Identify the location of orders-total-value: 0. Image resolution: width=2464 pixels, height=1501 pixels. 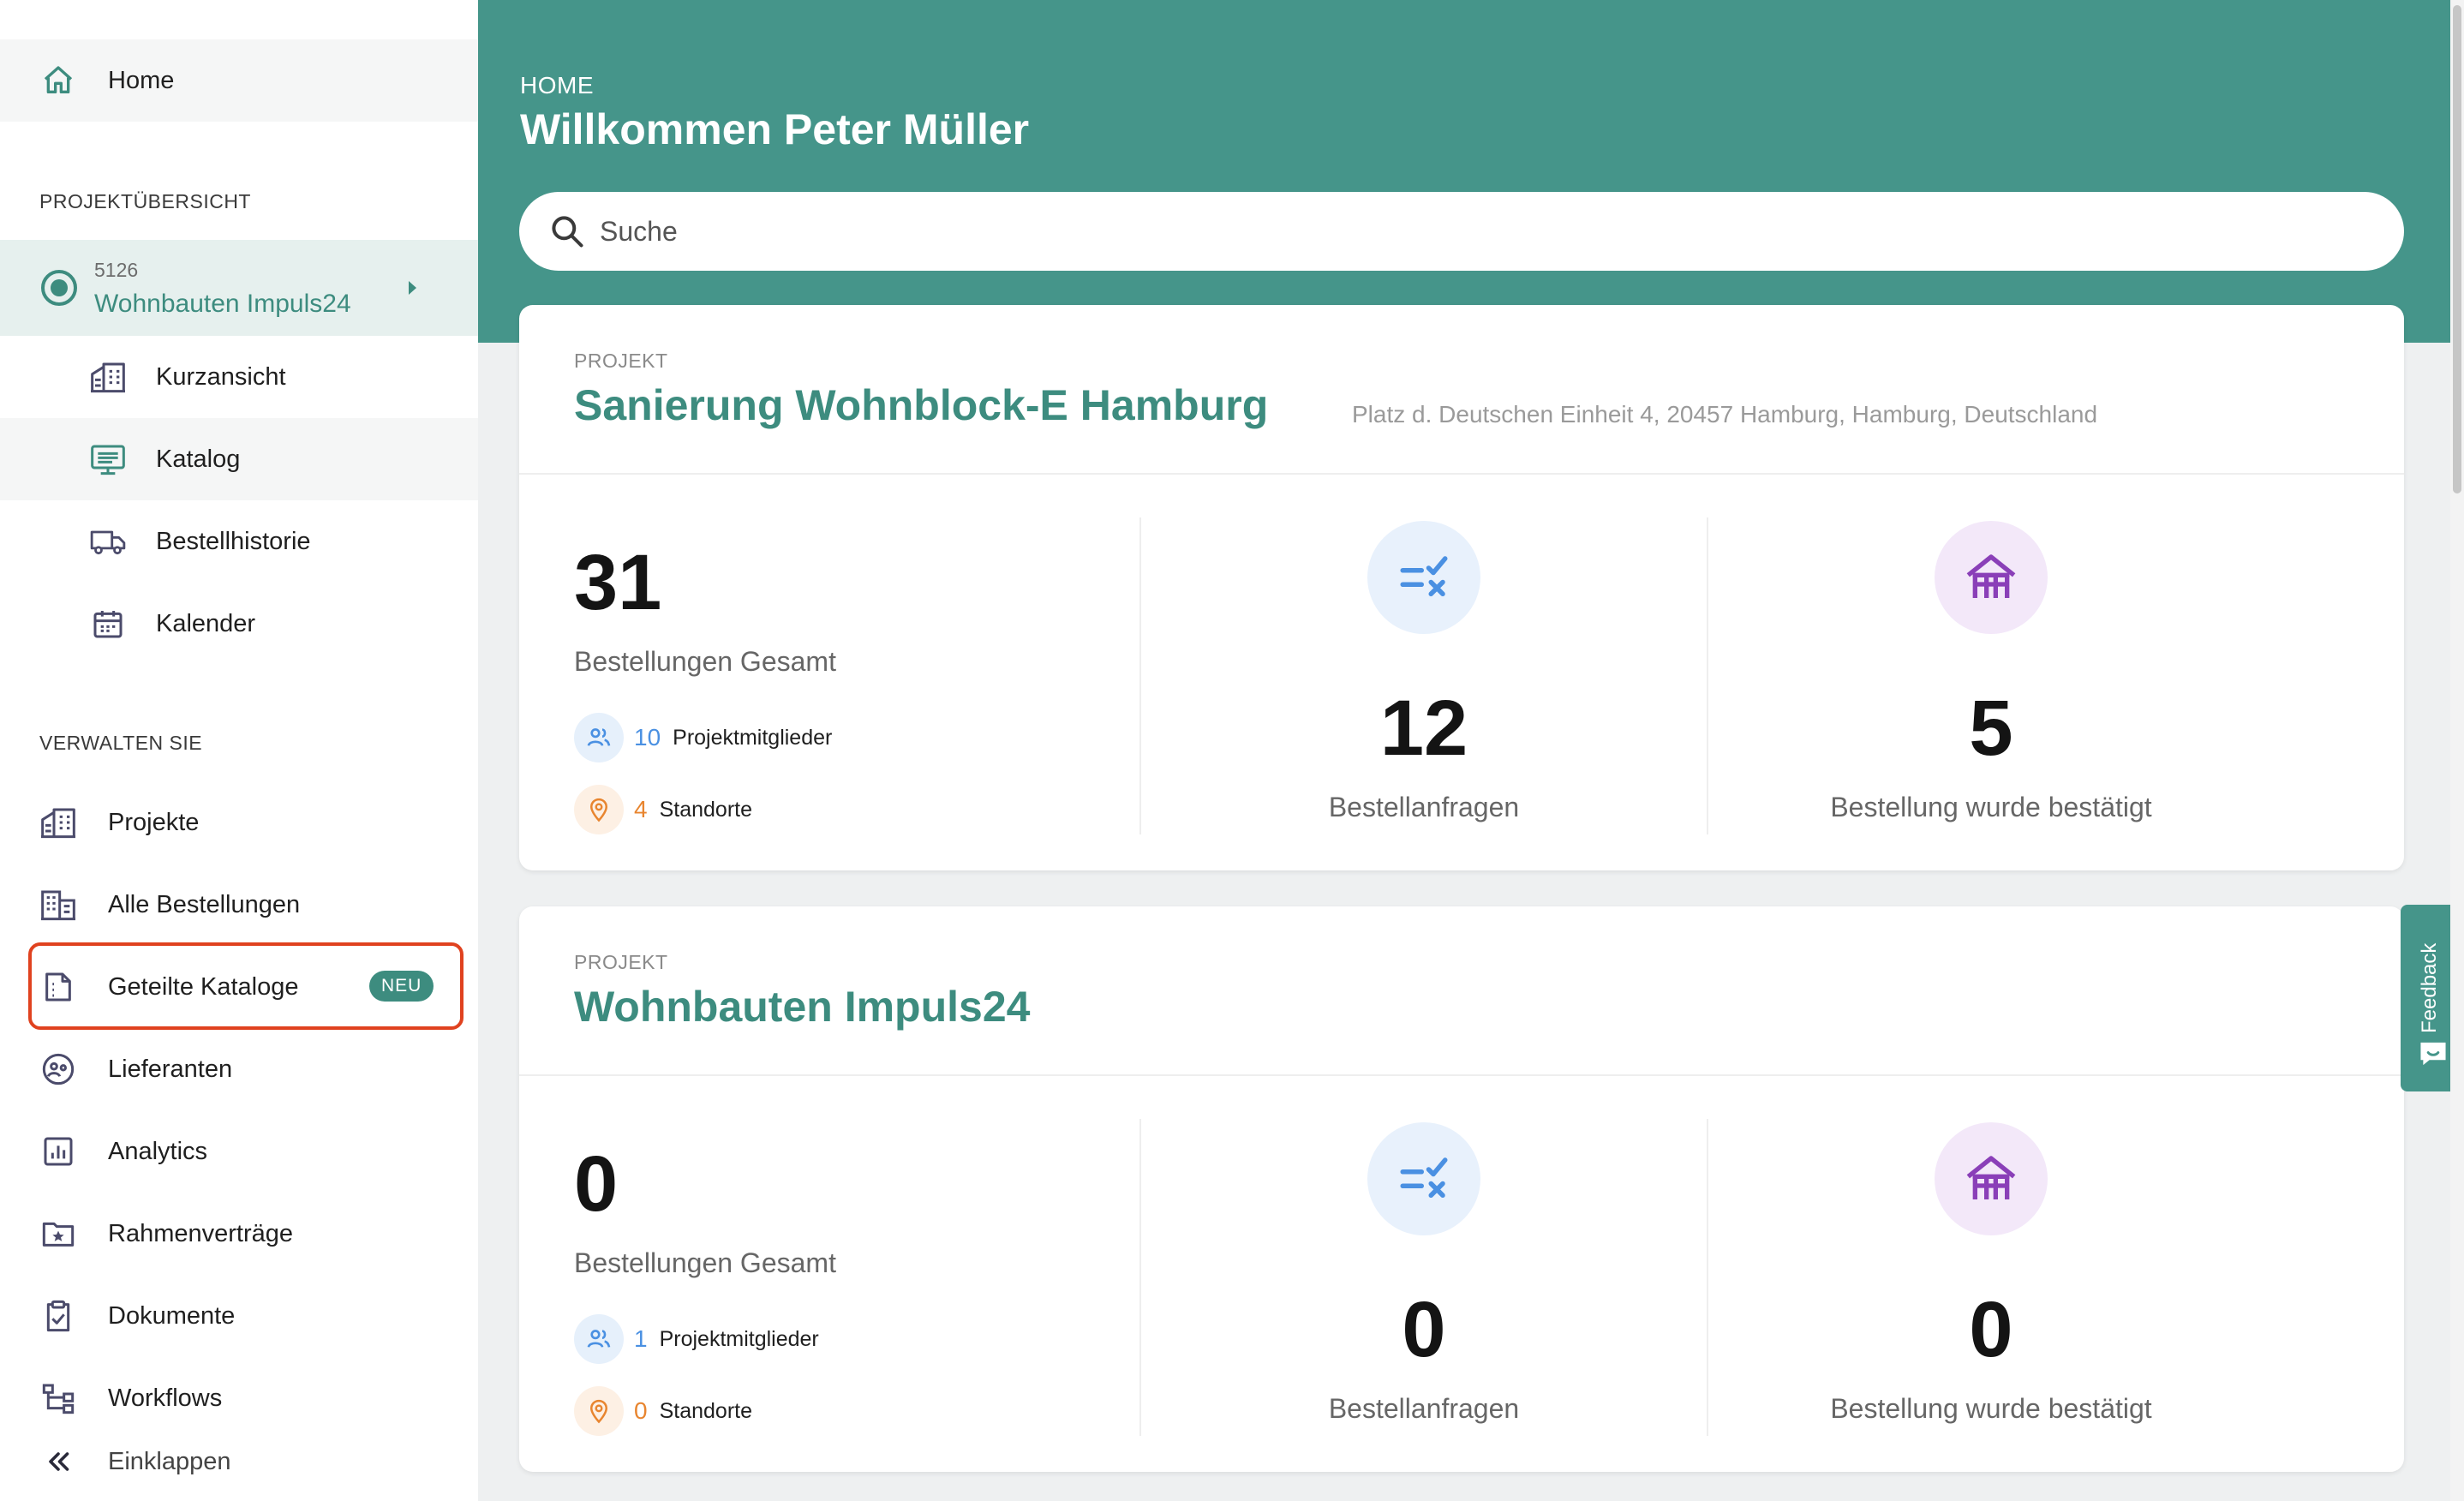
(596, 1184).